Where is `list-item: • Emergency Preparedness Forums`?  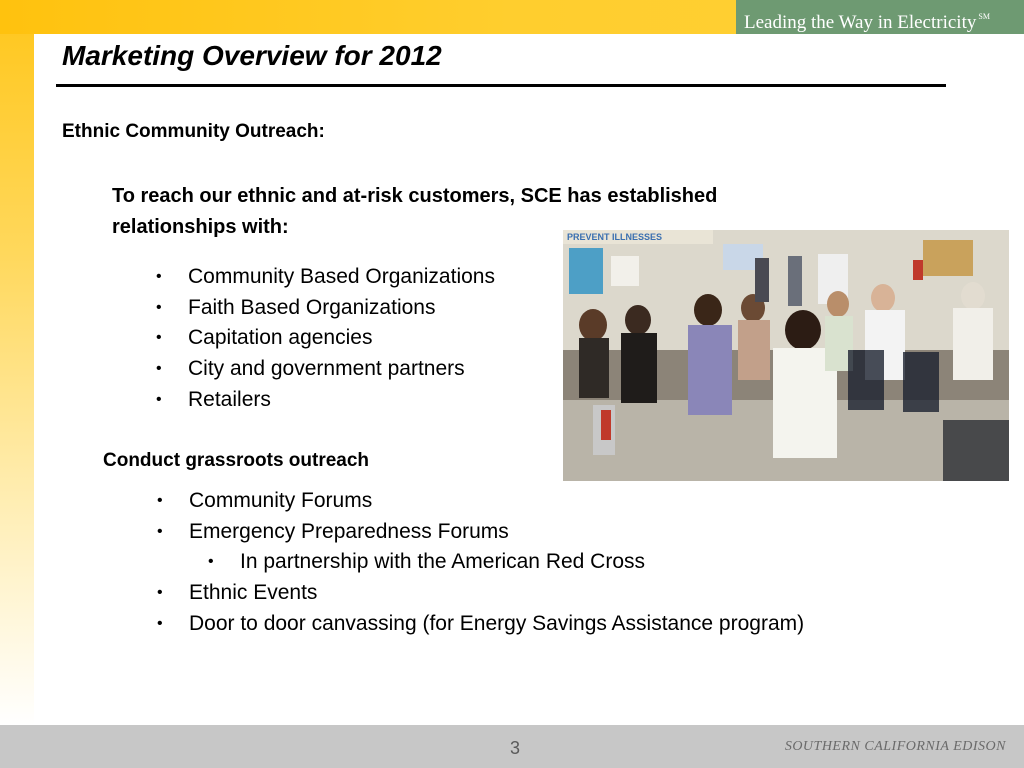
list-item: • Emergency Preparedness Forums is located at coordinates (480, 532).